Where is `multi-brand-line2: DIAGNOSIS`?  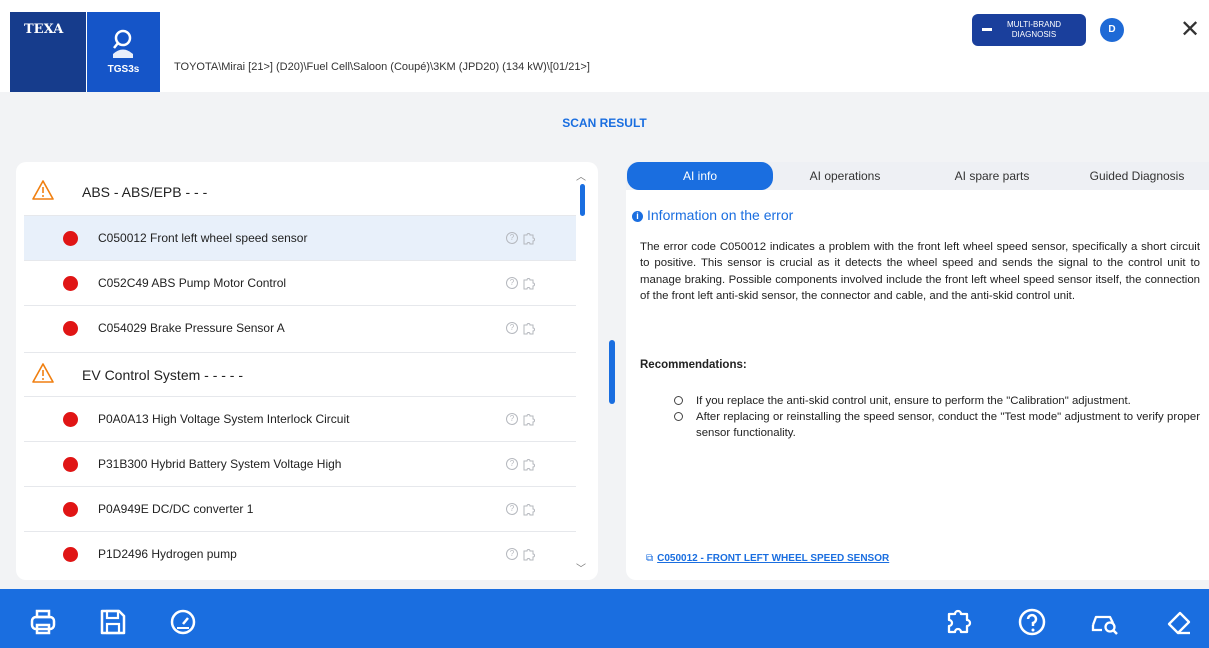 multi-brand-line2: DIAGNOSIS is located at coordinates (1034, 34).